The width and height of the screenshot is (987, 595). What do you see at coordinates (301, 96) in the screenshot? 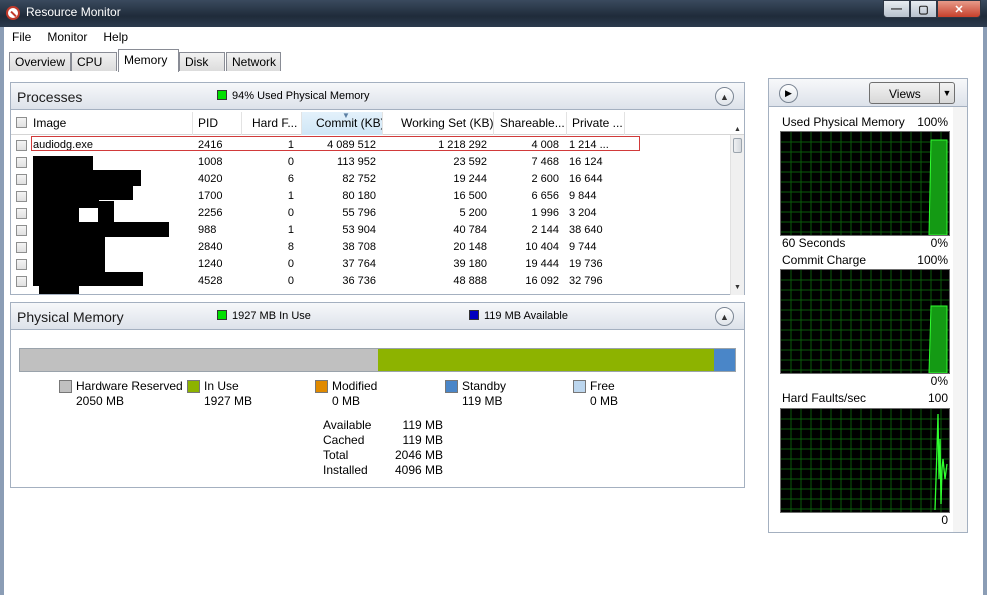
I see `used-physical-memory-status: 94% Used Physical Memory` at bounding box center [301, 96].